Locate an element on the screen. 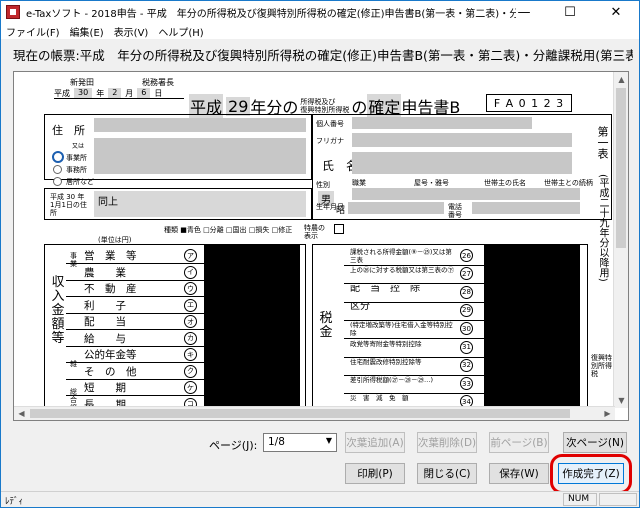  etax-app-icon is located at coordinates (13, 12).